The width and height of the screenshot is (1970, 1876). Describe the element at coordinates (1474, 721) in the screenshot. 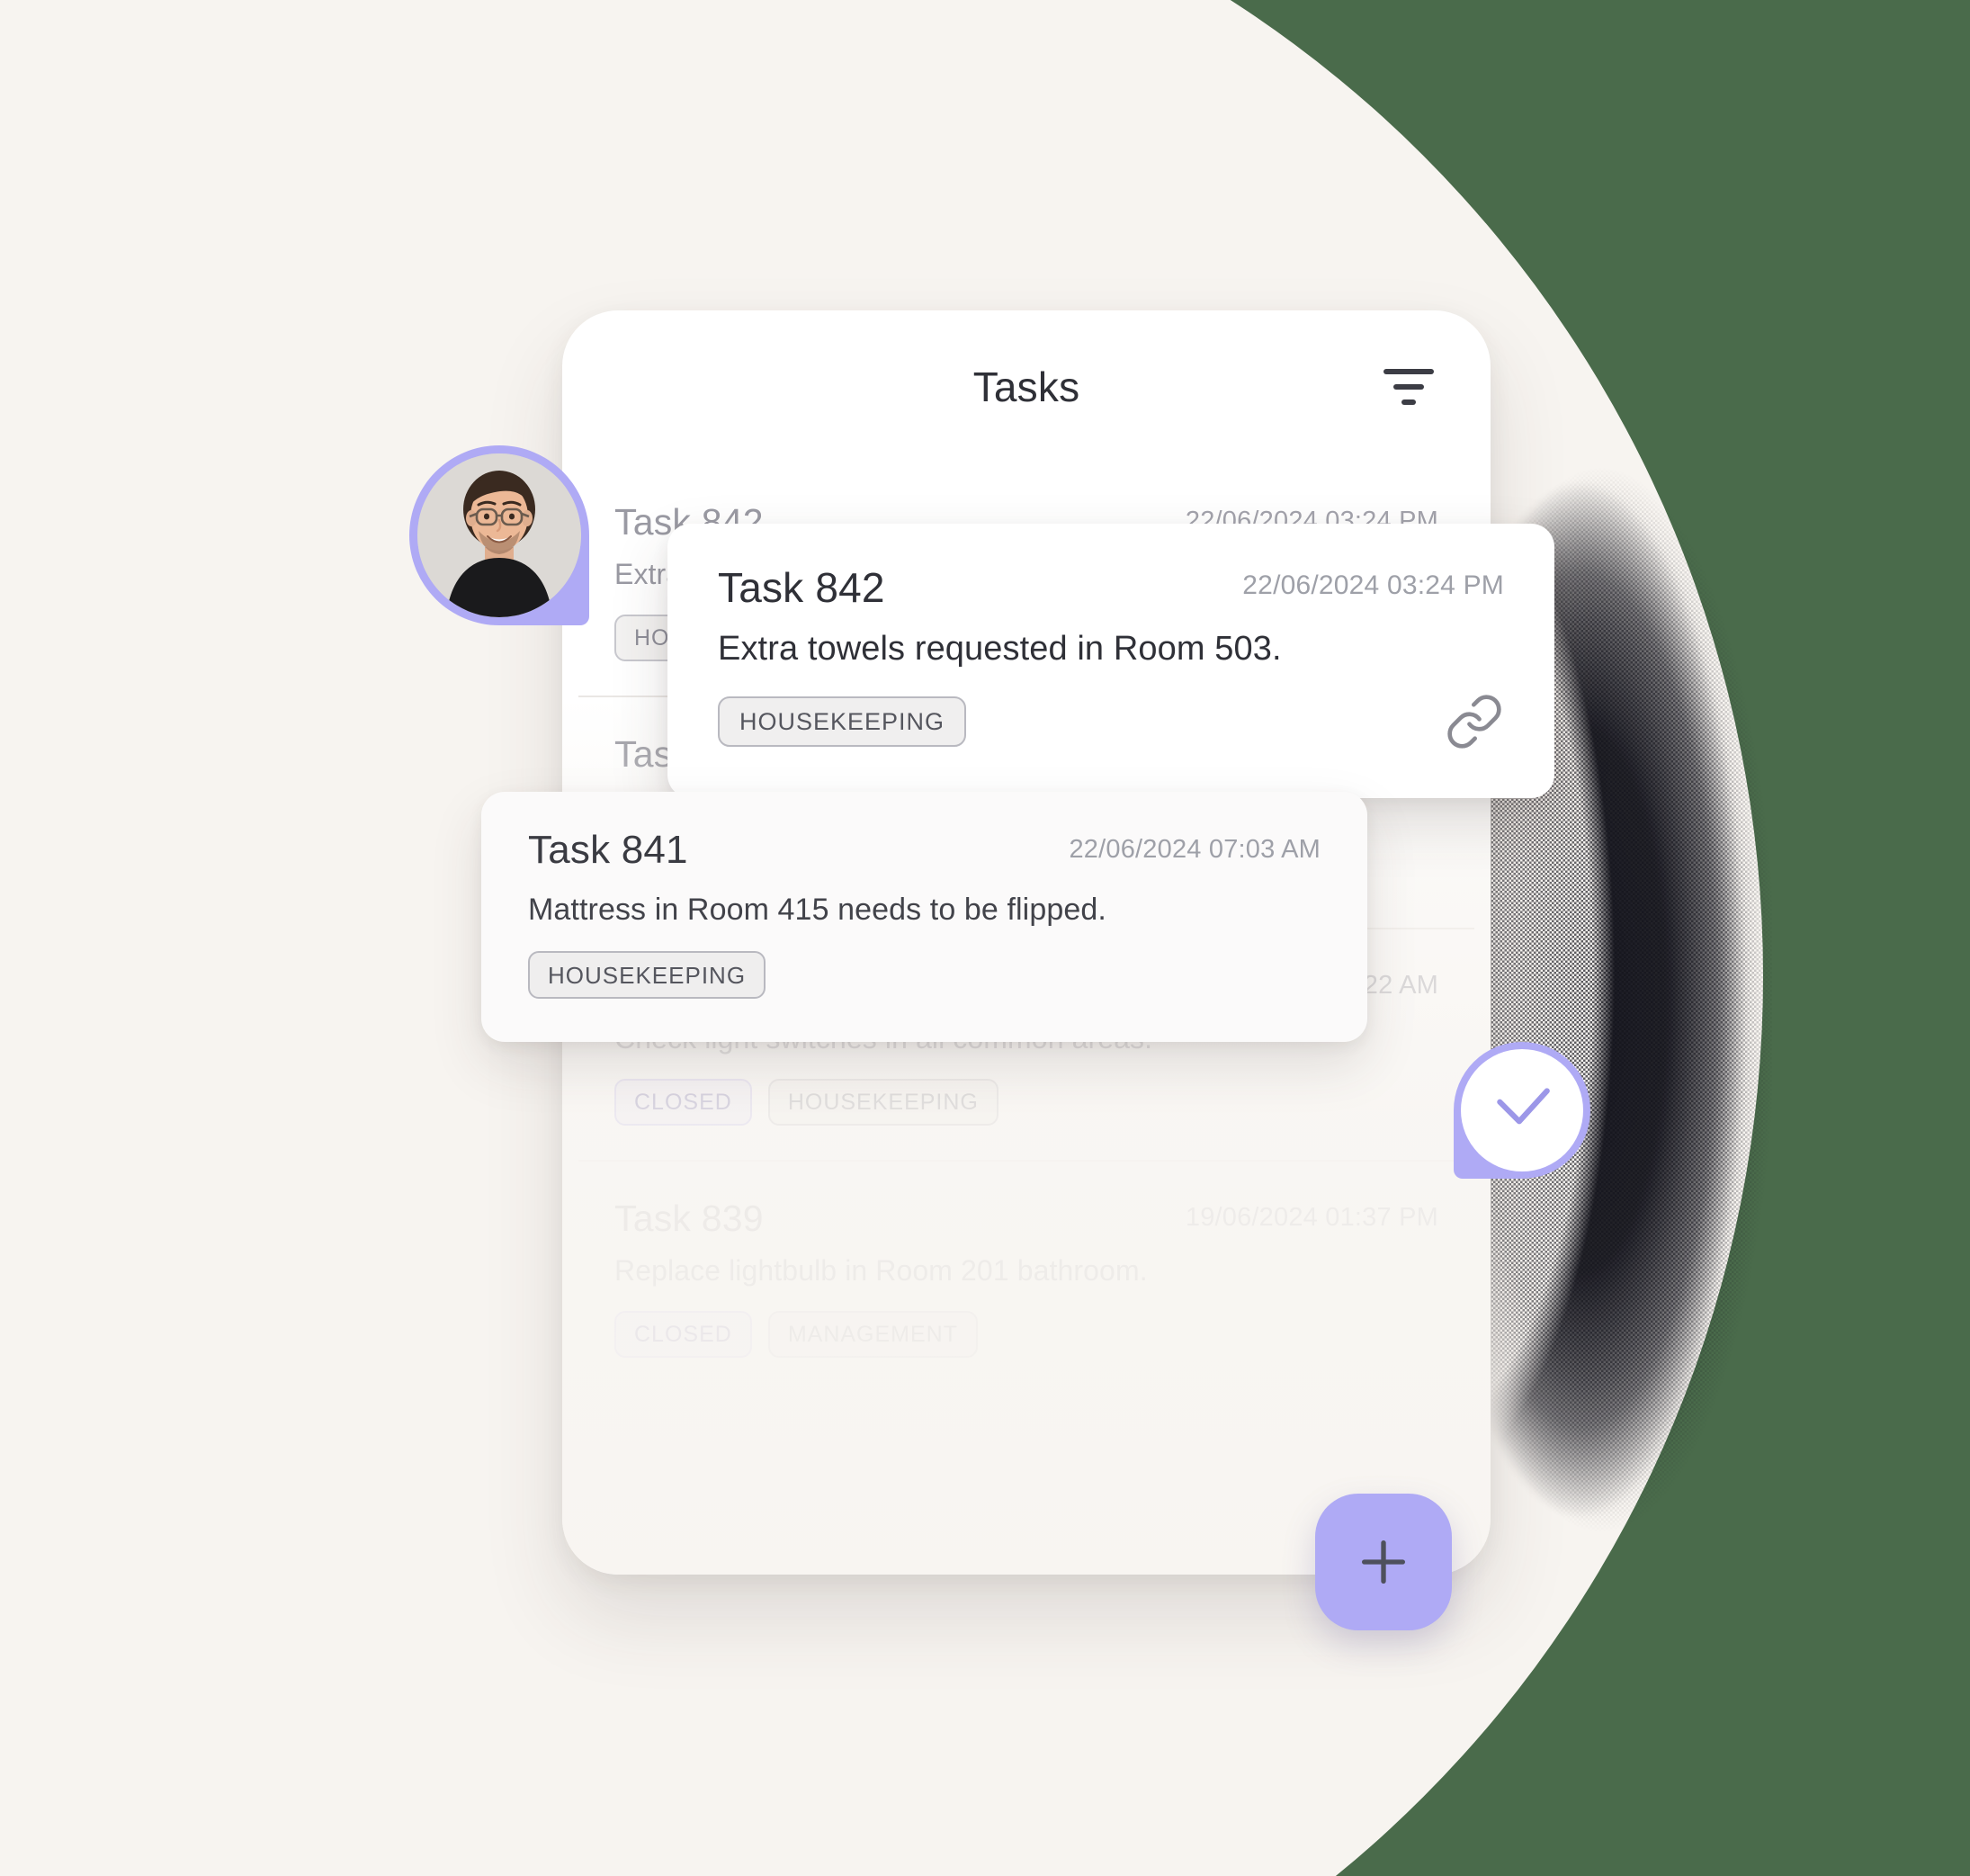

I see `link-icon` at that location.